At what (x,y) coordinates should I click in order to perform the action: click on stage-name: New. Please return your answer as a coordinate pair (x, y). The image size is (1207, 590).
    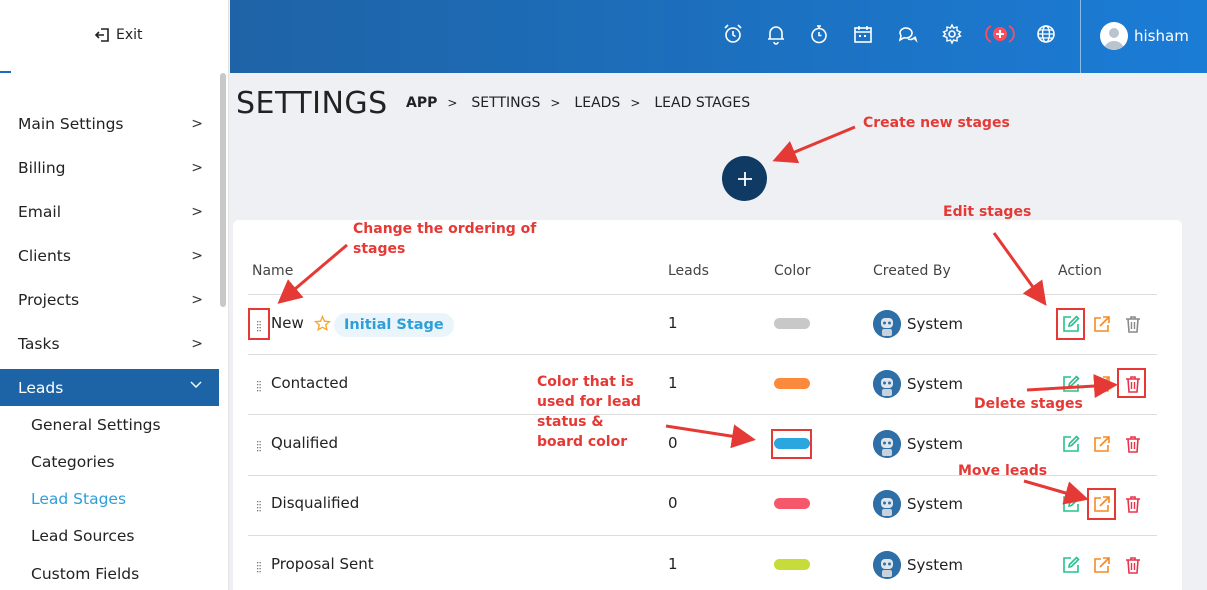
    Looking at the image, I should click on (287, 323).